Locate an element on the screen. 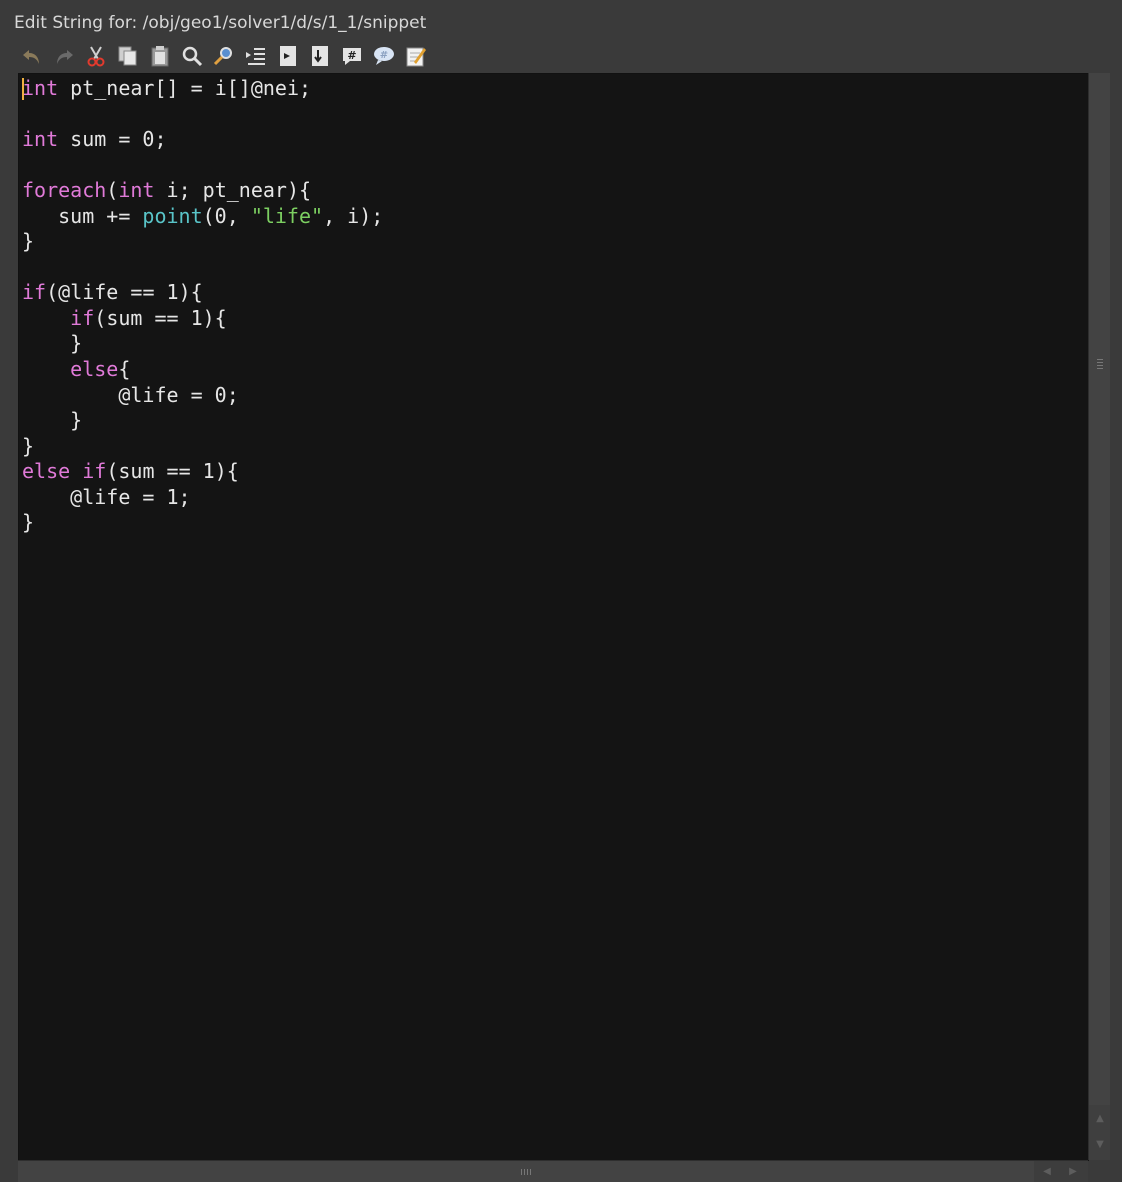 The height and width of the screenshot is (1182, 1122). vertical-scroll-track is located at coordinates (1100, 589).